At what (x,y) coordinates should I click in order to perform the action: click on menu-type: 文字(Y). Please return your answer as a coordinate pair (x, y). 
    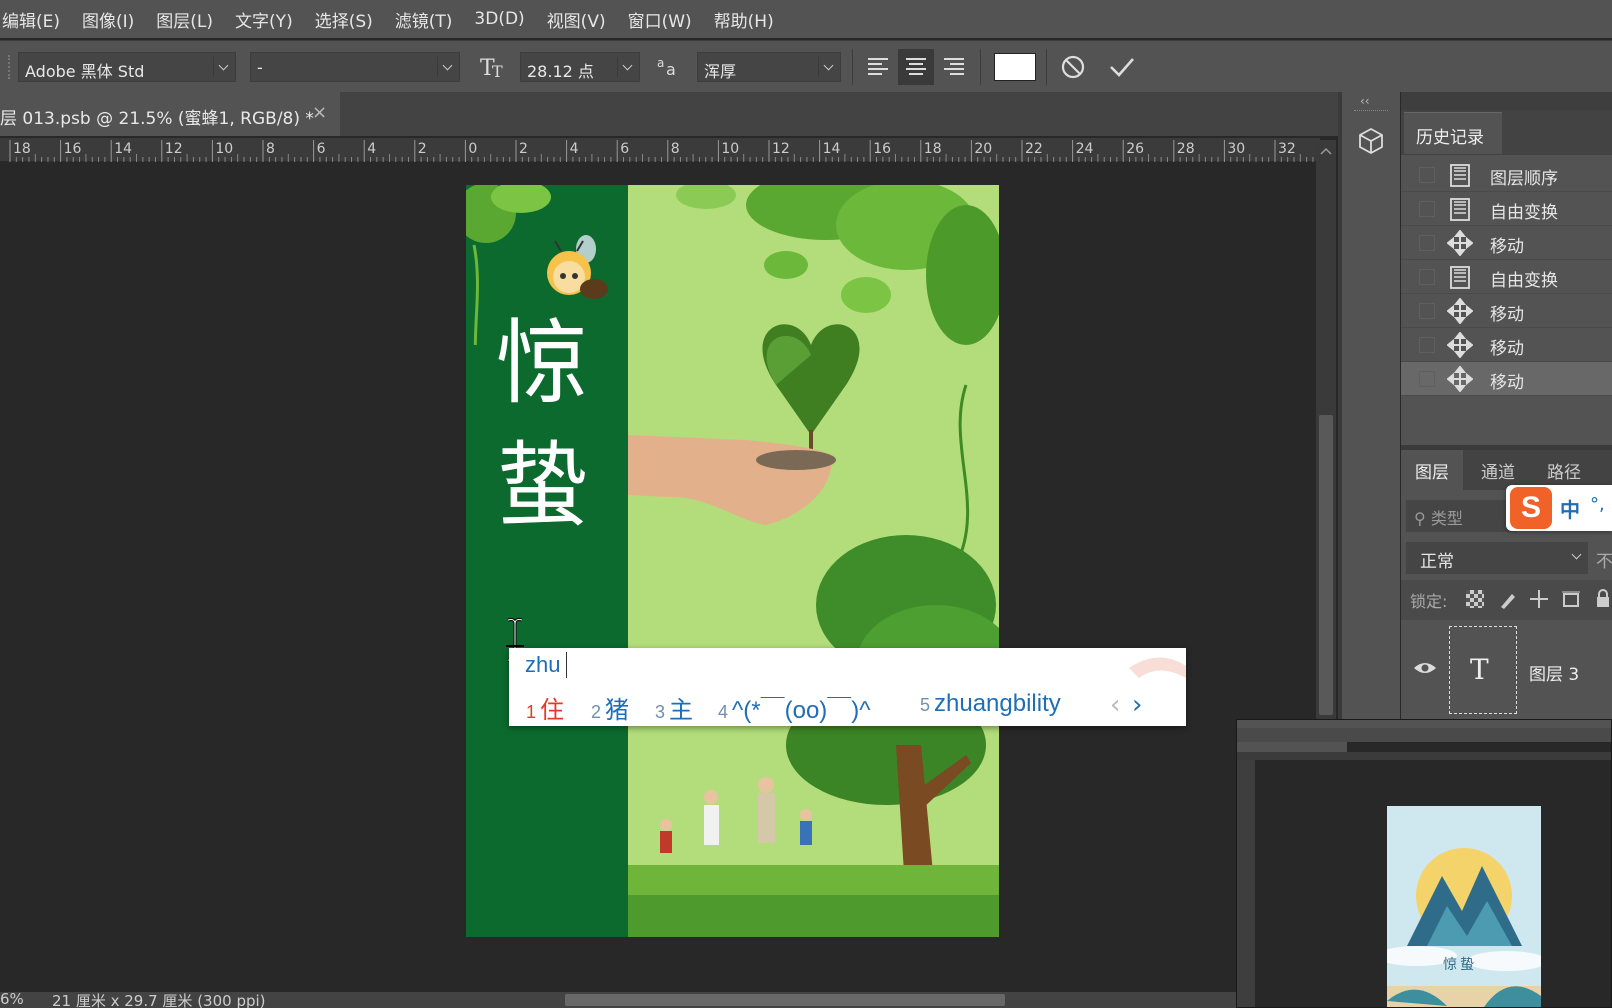
    Looking at the image, I should click on (264, 19).